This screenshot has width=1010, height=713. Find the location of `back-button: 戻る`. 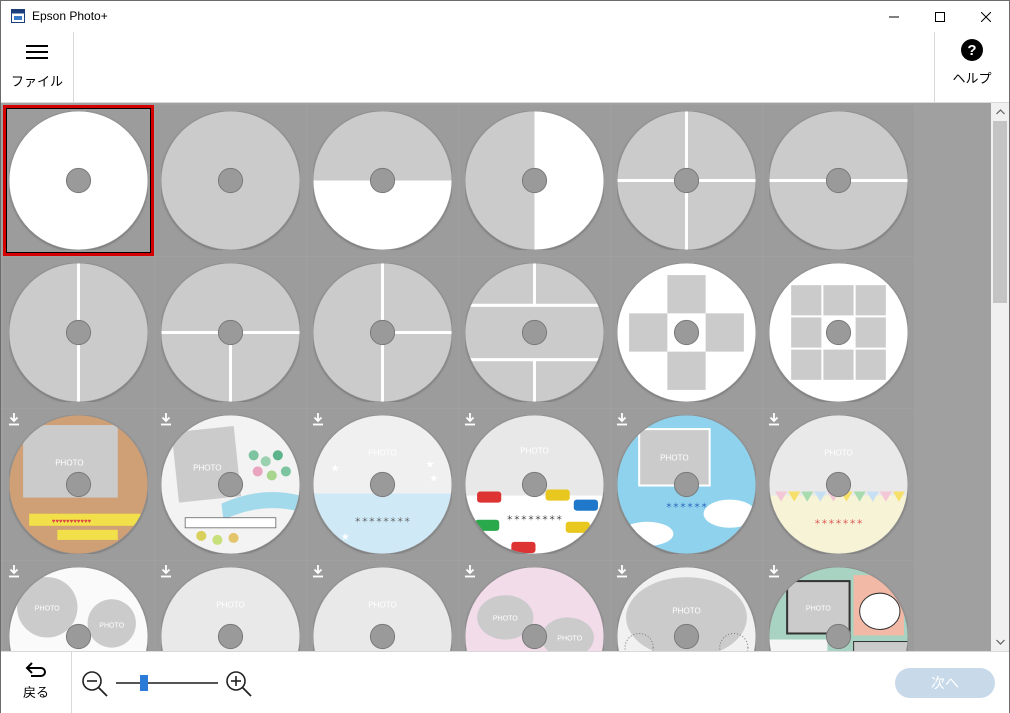

back-button: 戻る is located at coordinates (36, 682).